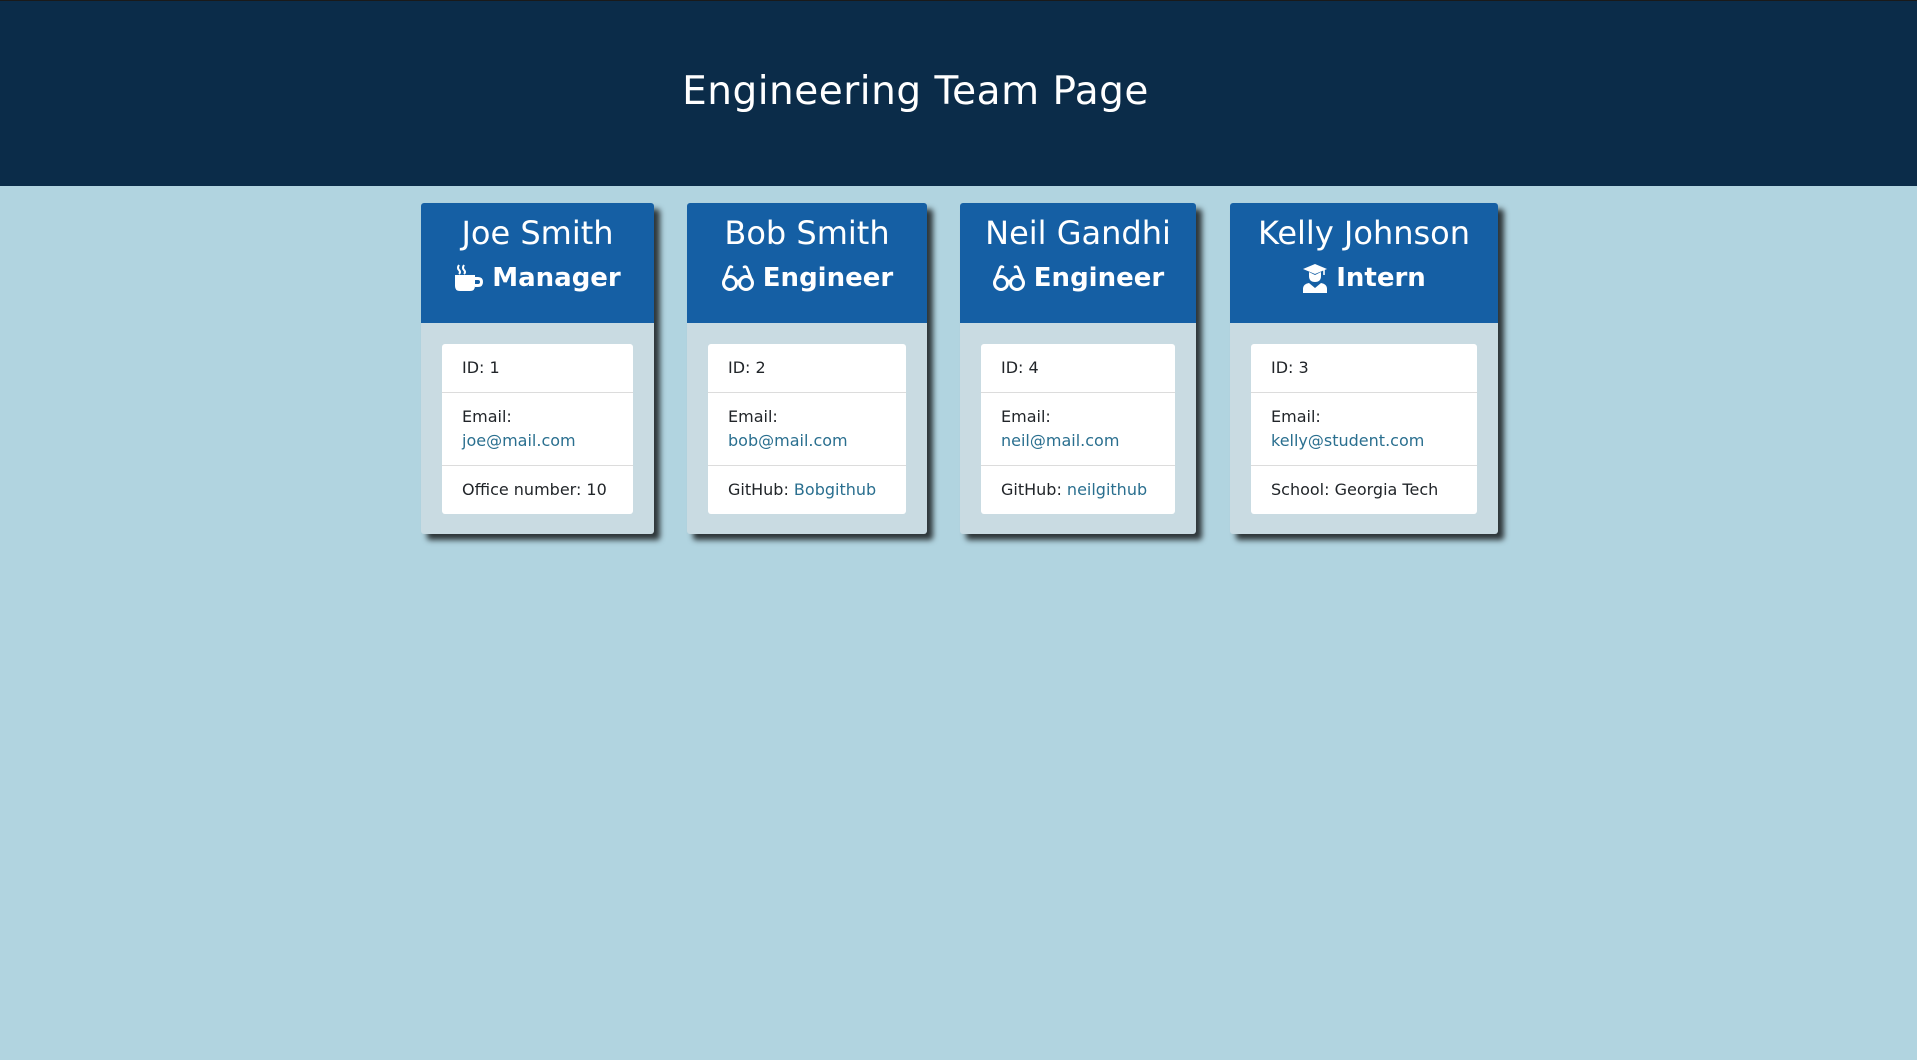 The width and height of the screenshot is (1917, 1060). Describe the element at coordinates (1381, 278) in the screenshot. I see `role-label: Intern` at that location.